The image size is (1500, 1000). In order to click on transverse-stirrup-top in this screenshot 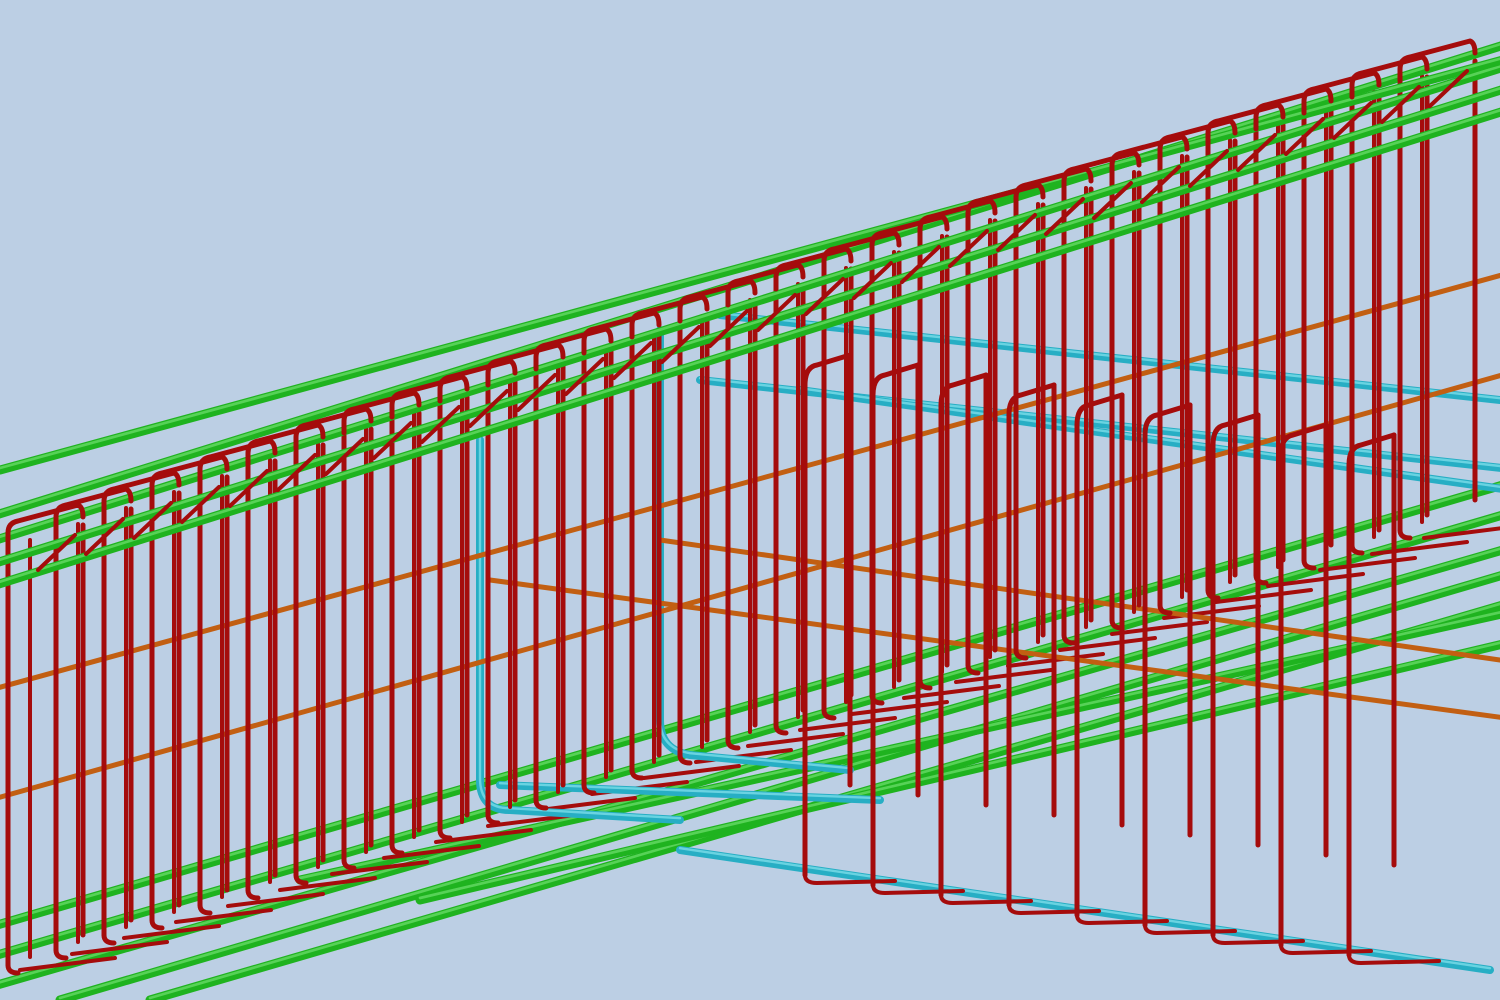, I will do `click(827, 370)`.